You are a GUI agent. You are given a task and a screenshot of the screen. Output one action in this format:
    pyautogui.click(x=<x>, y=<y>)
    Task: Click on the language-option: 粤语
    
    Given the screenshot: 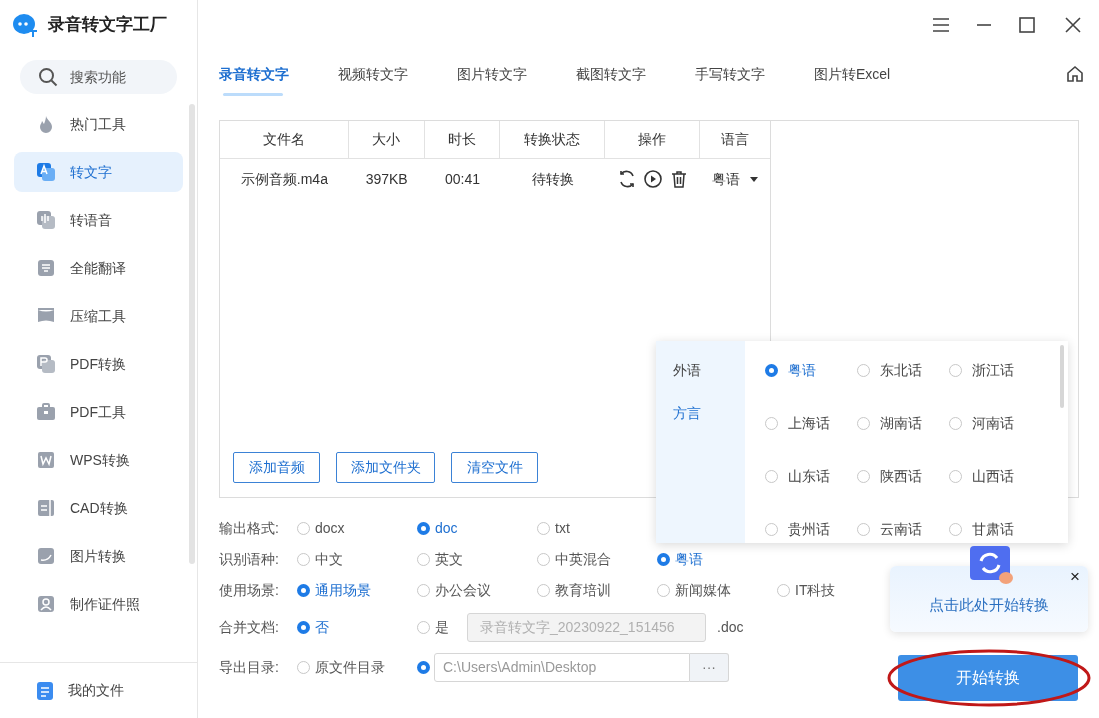 What is the action you would take?
    pyautogui.click(x=802, y=370)
    